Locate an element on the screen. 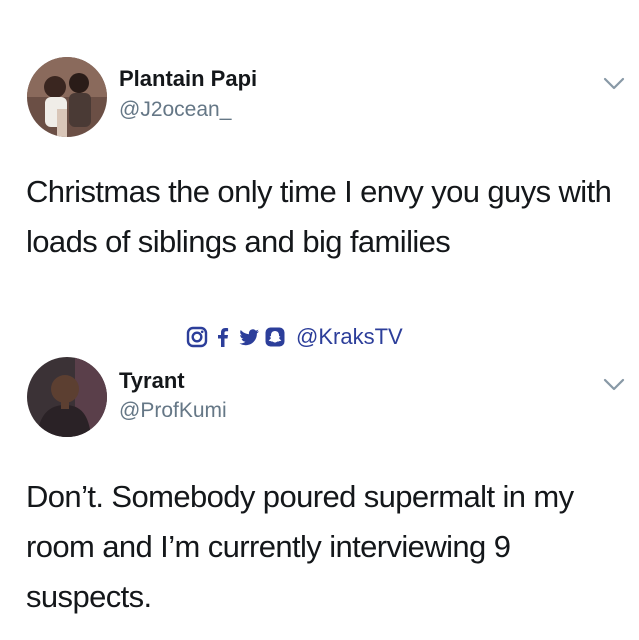 The height and width of the screenshot is (640, 639). social-watermark: @KraksTV is located at coordinates (294, 337).